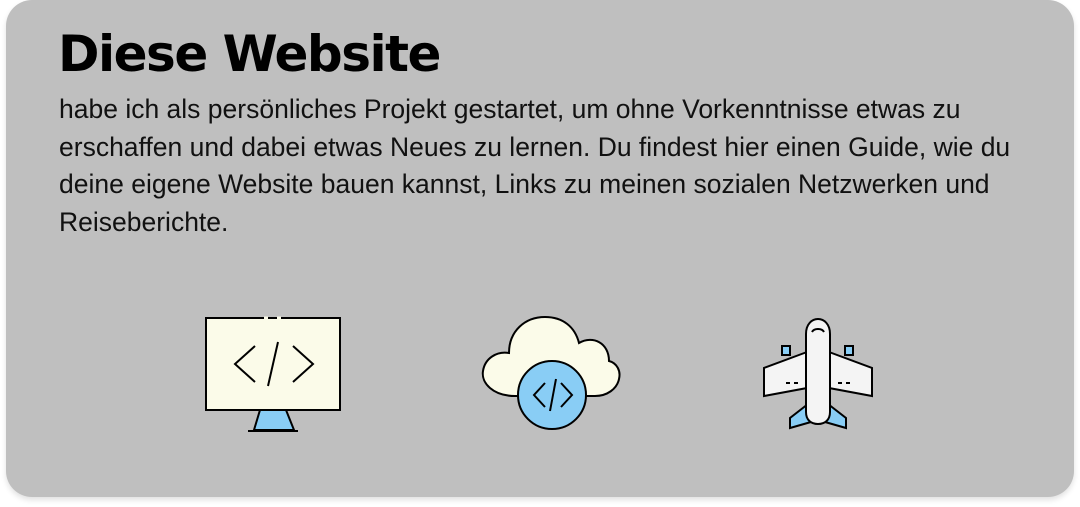 The image size is (1080, 507). I want to click on monitor-code-icon, so click(273, 375).